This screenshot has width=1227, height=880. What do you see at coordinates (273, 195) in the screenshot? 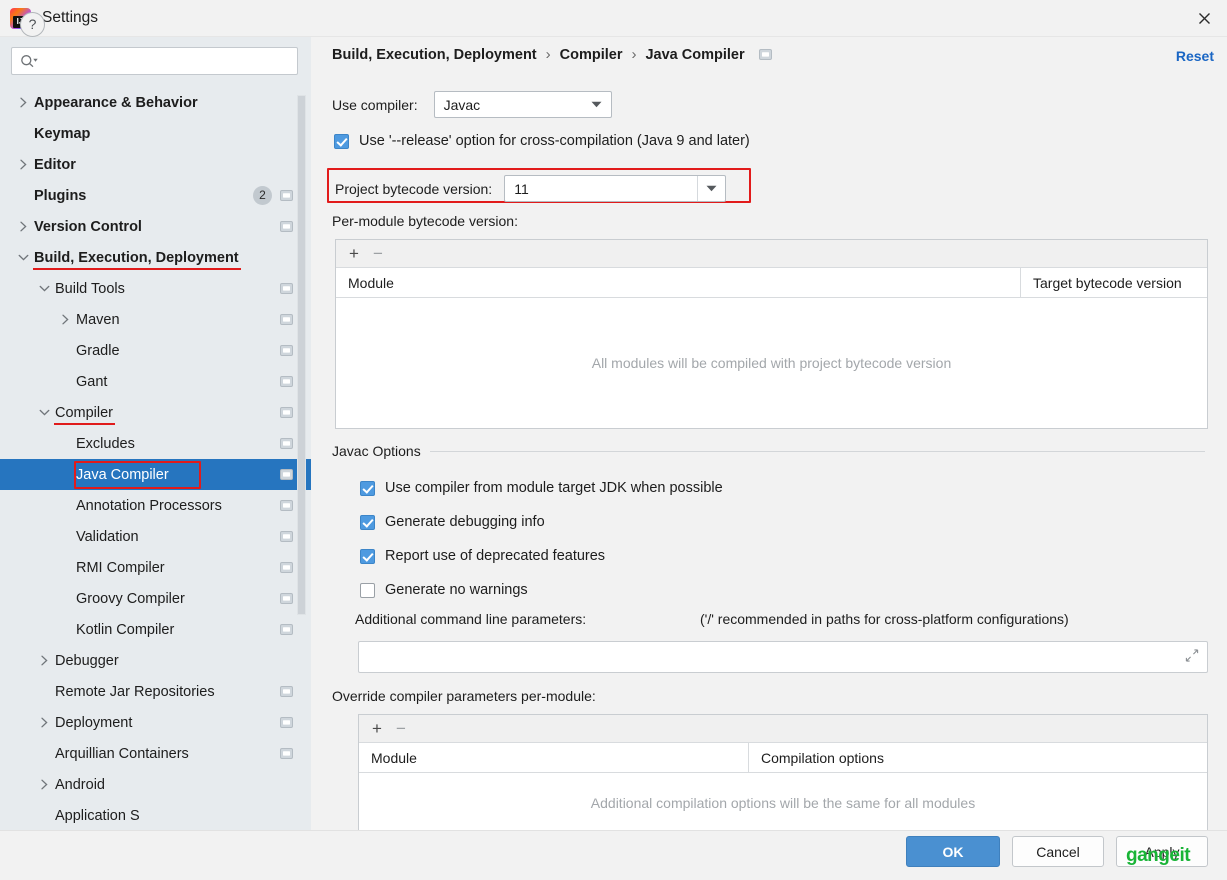
I see `sidebar-item-indicators: 2` at bounding box center [273, 195].